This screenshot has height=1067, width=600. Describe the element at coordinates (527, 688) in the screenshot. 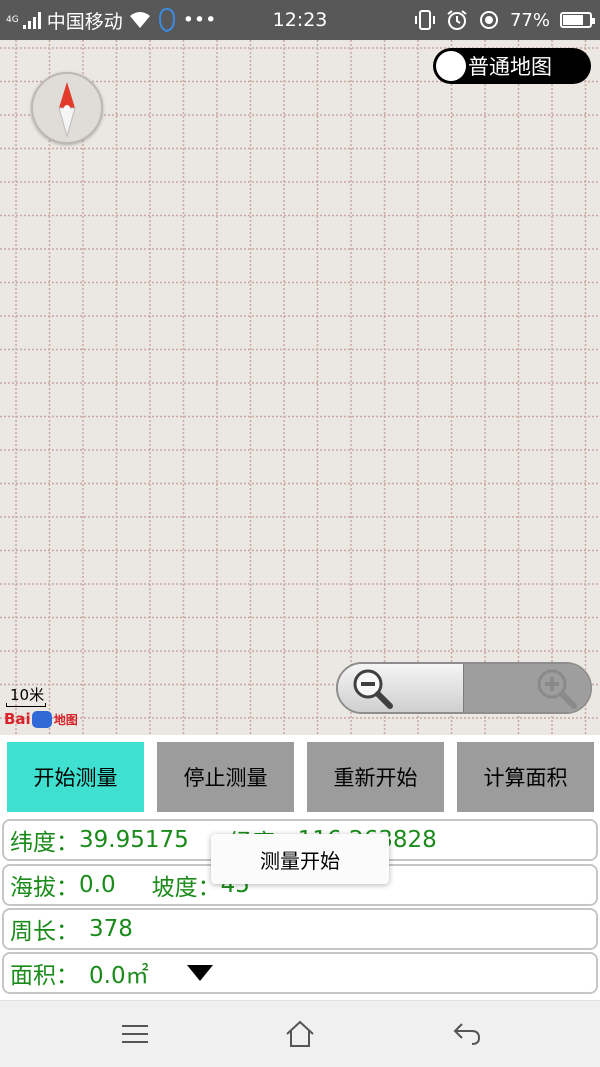

I see `zoom-in-button` at that location.